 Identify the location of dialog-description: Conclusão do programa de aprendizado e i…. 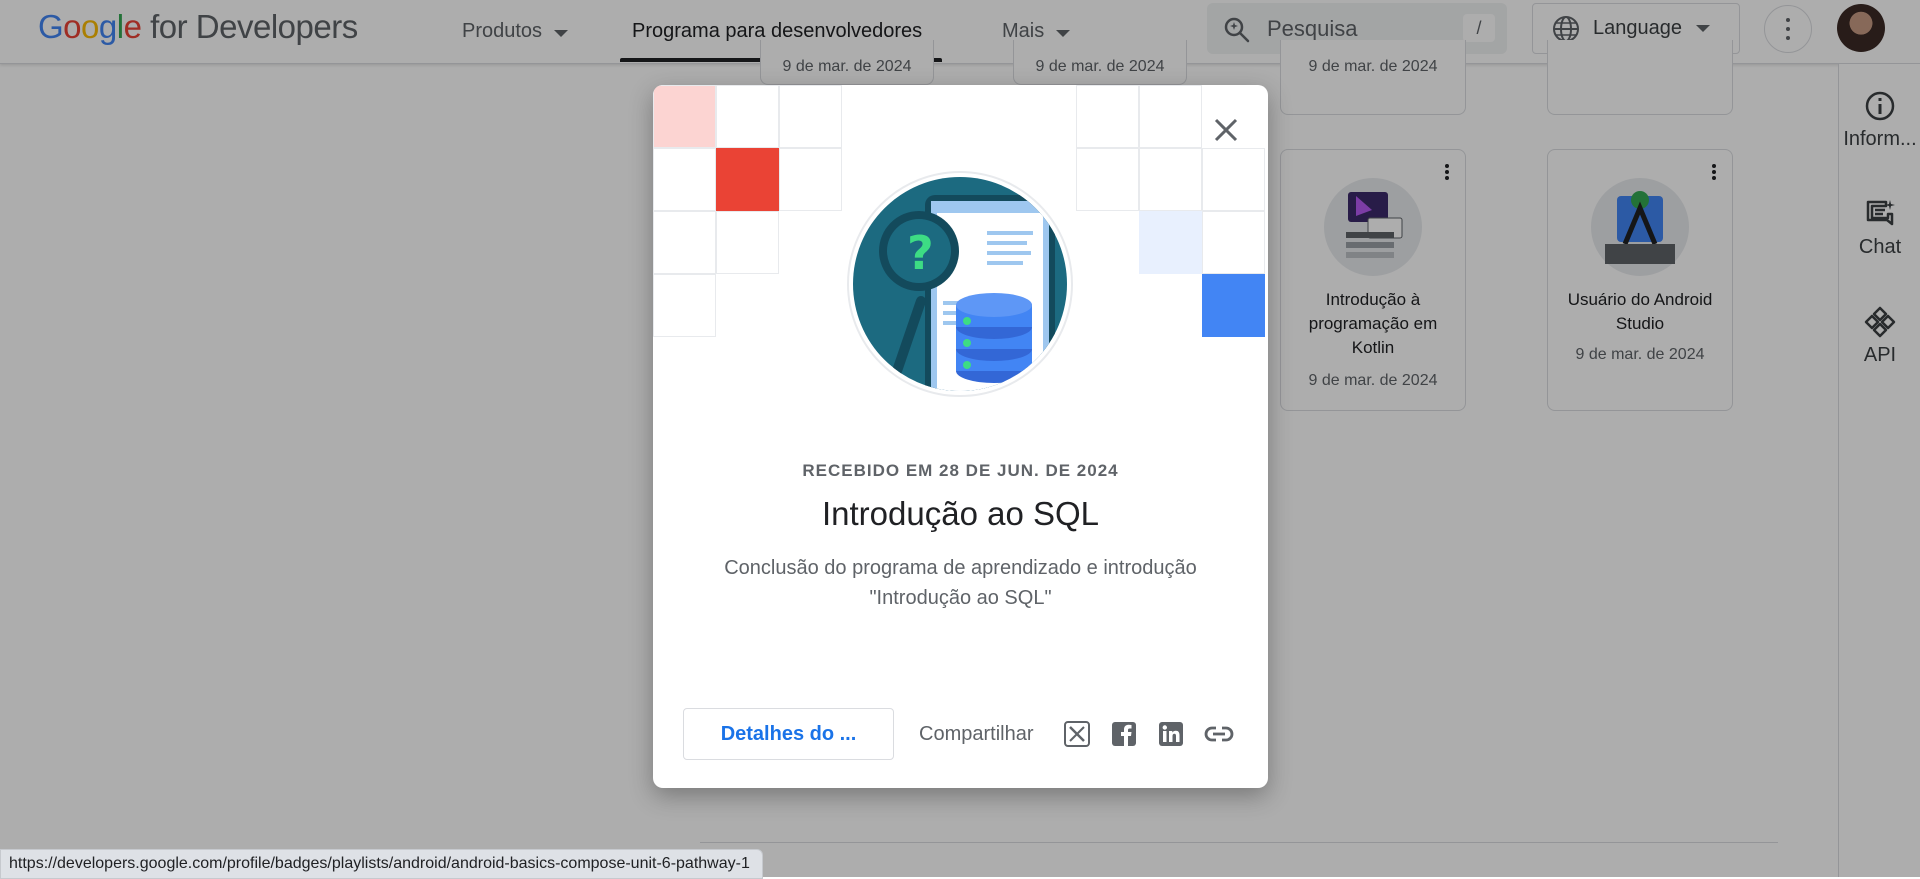
(960, 583).